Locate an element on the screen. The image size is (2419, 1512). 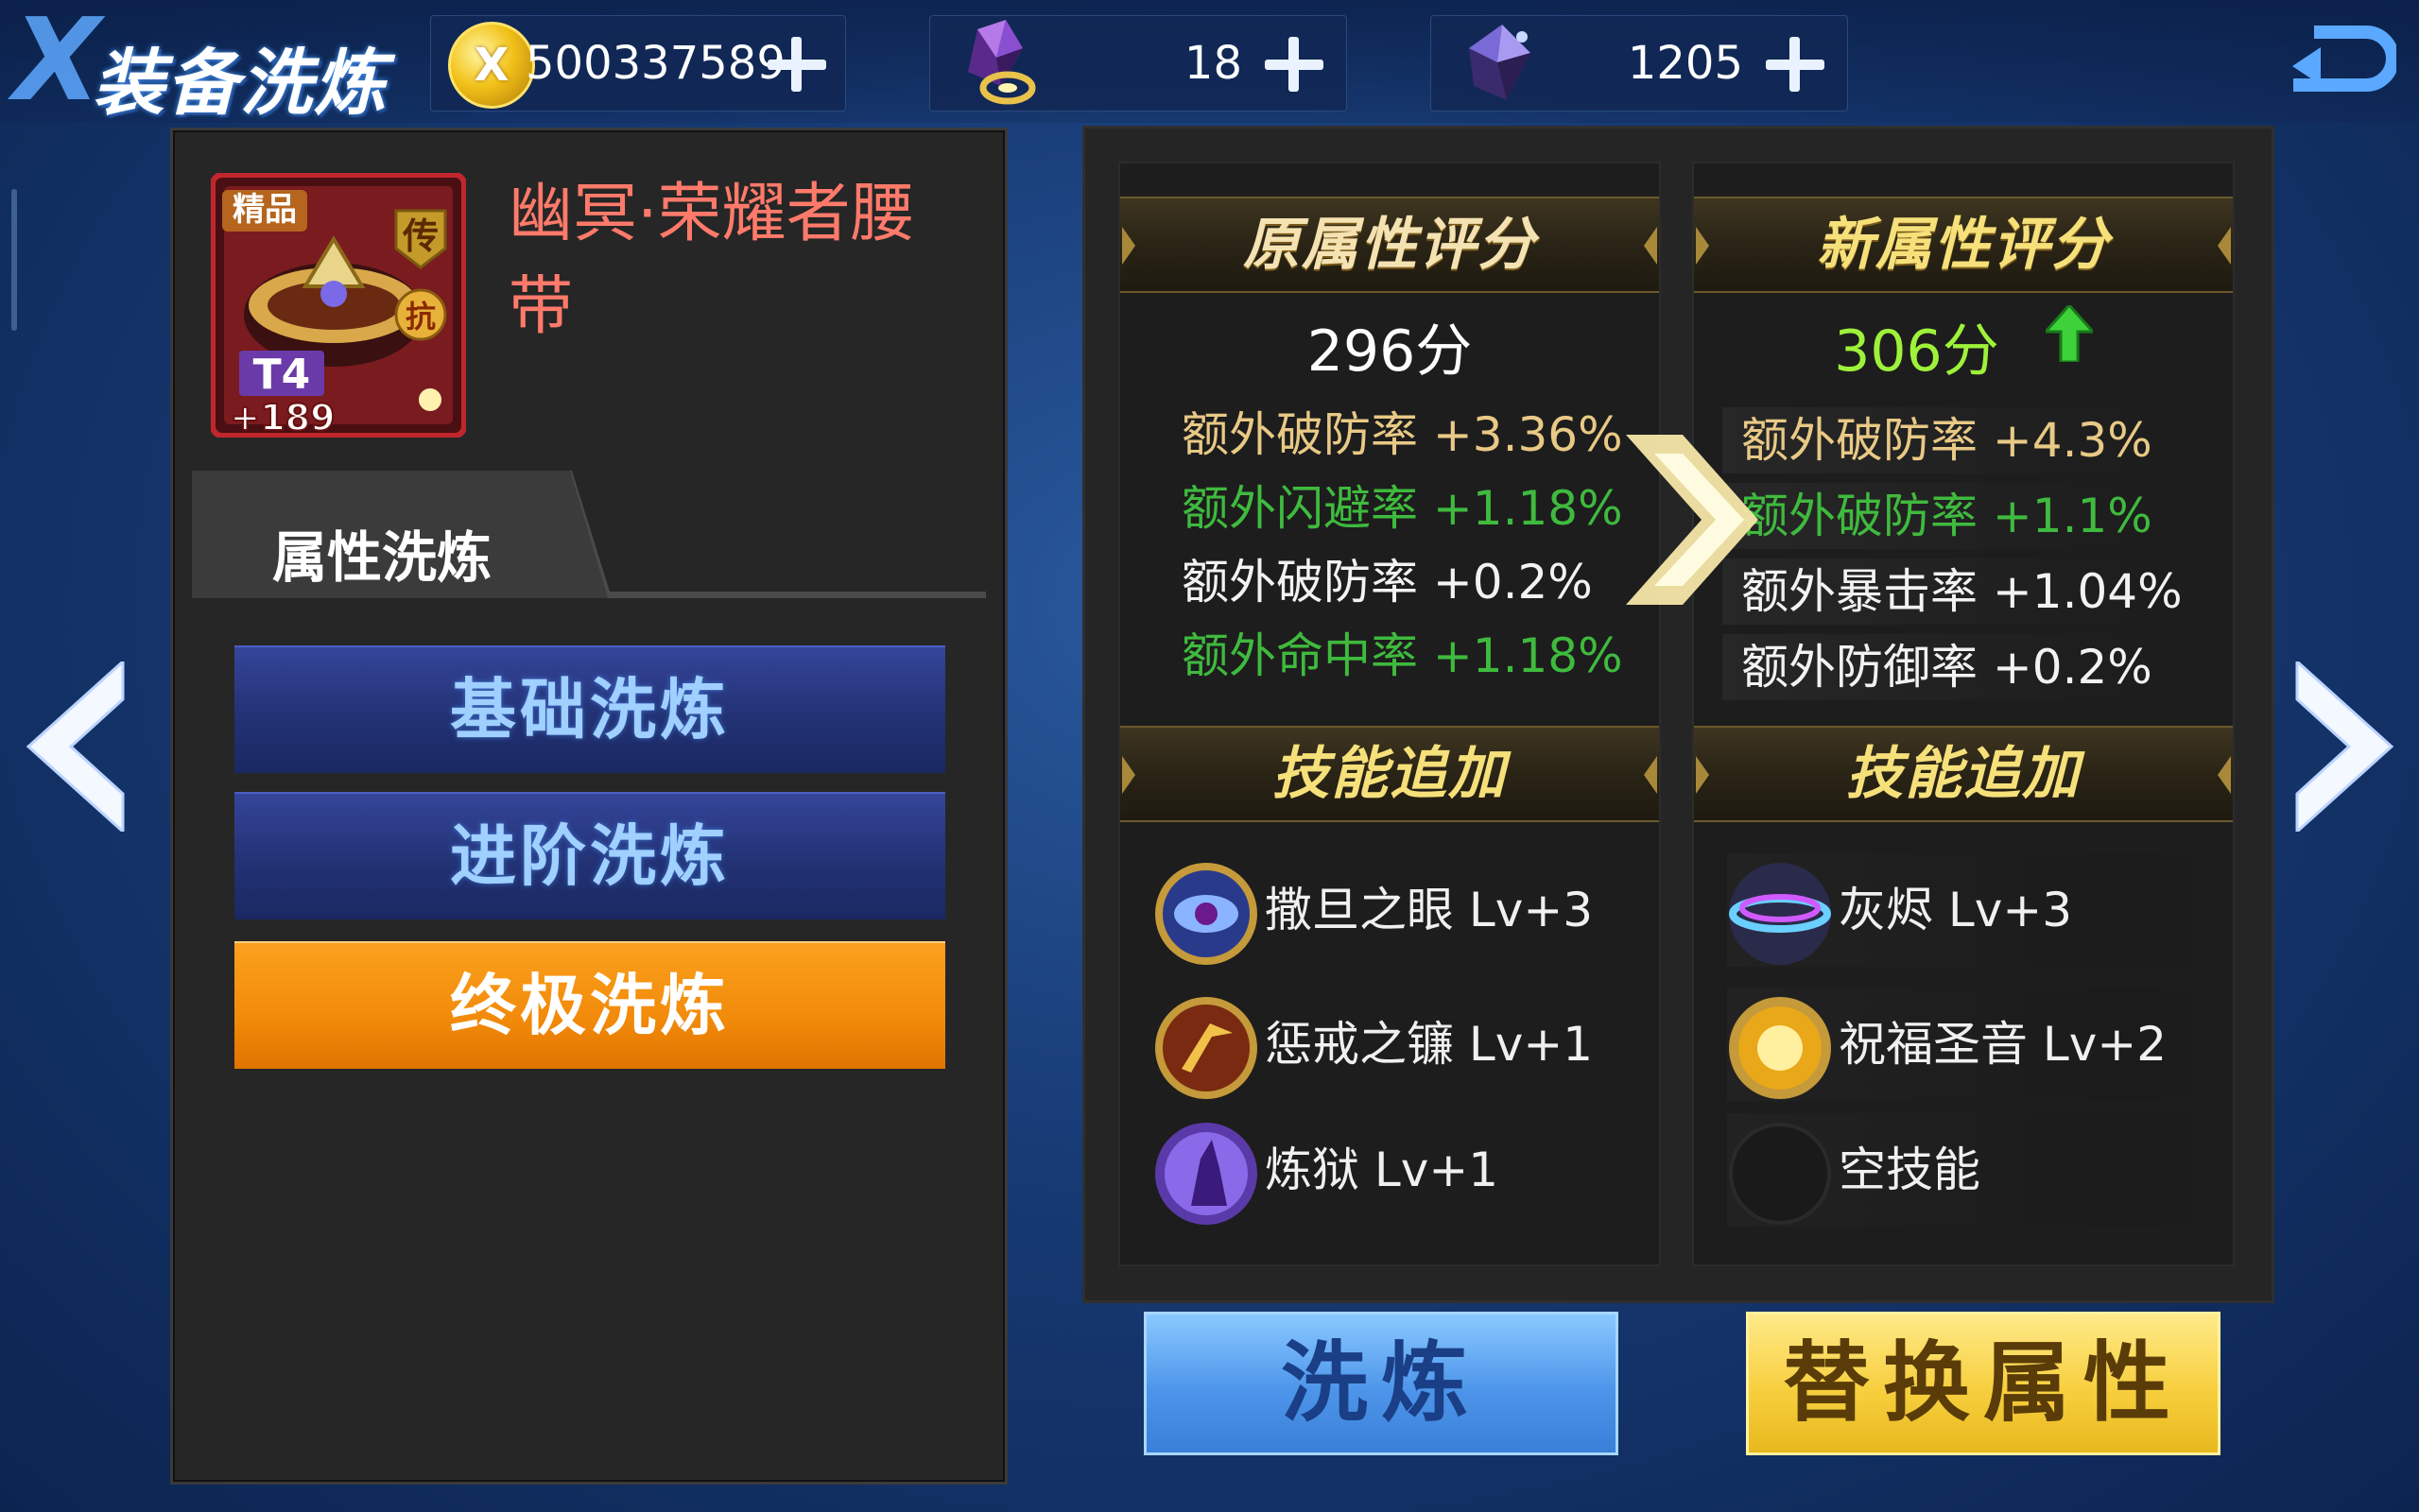
gem-currency-2: 1205 is located at coordinates (1639, 63).